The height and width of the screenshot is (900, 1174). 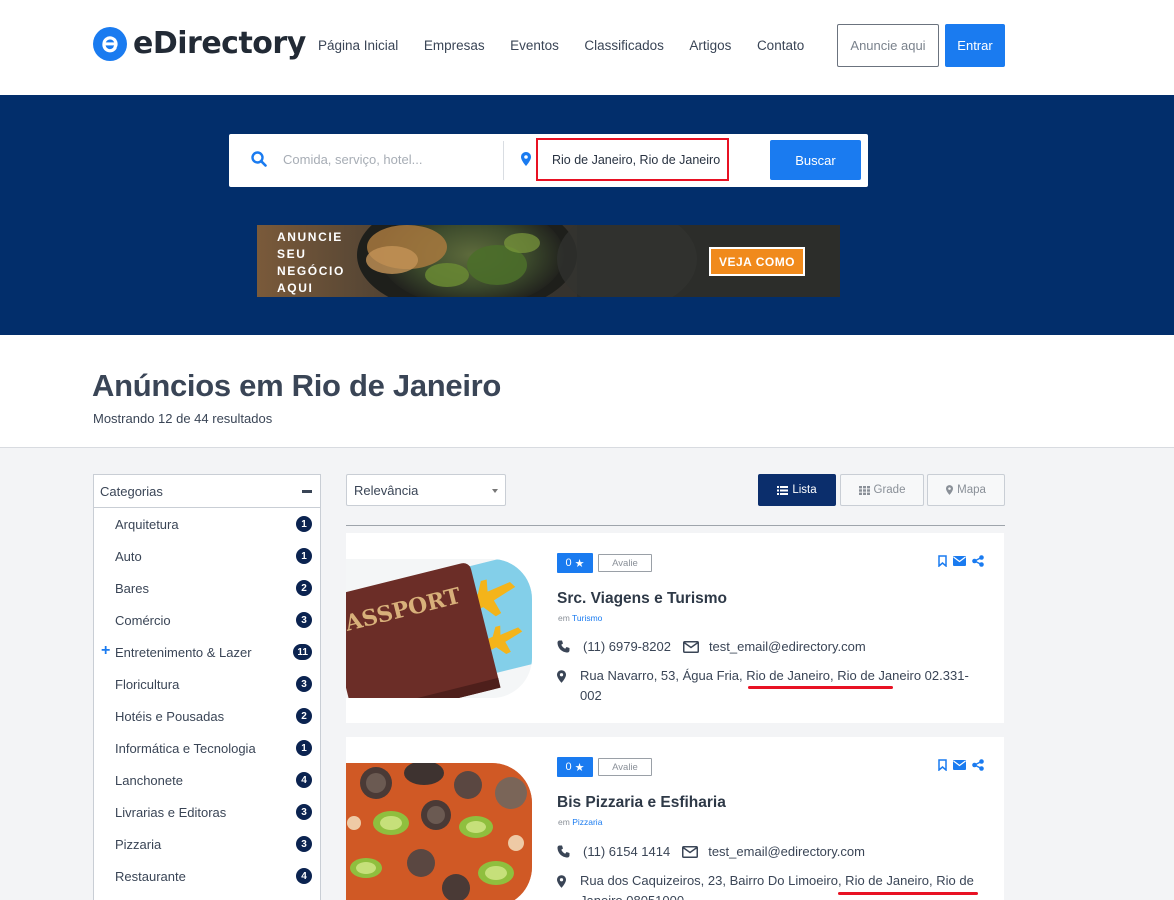 I want to click on listing-thumbnail, so click(x=439, y=831).